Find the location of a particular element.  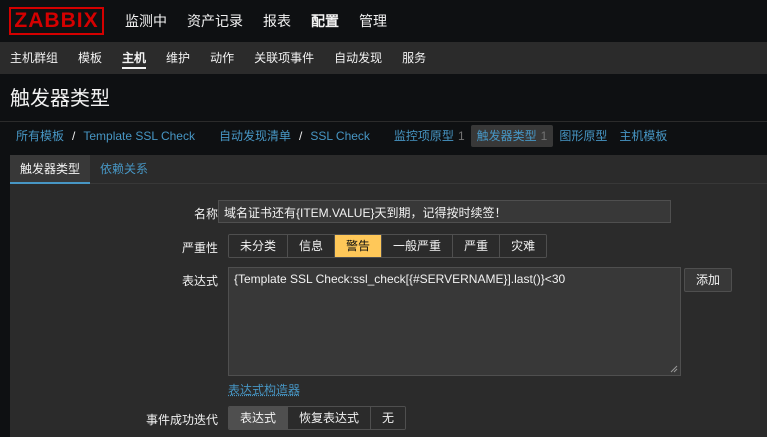

subnav-item-maintenance: 维护 is located at coordinates (178, 58).